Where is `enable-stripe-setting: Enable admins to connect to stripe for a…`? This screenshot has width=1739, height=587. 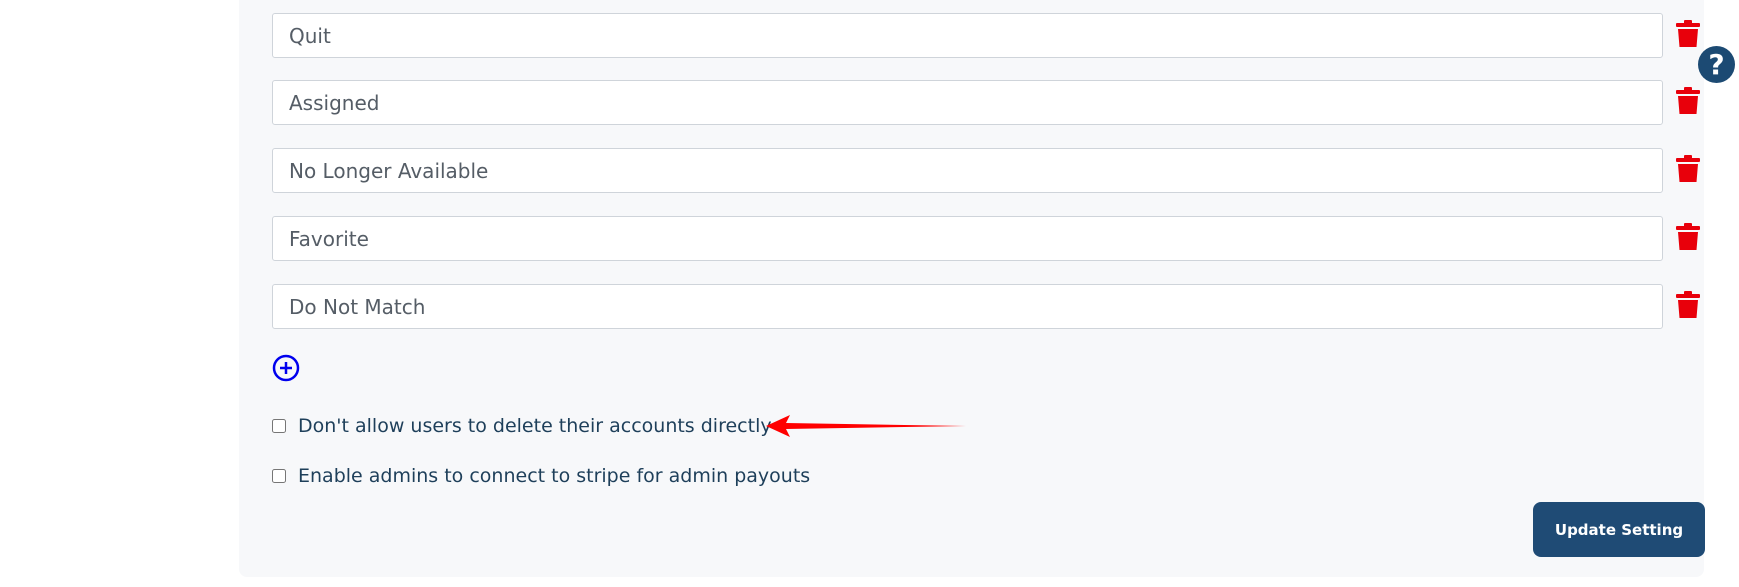 enable-stripe-setting: Enable admins to connect to stripe for a… is located at coordinates (541, 476).